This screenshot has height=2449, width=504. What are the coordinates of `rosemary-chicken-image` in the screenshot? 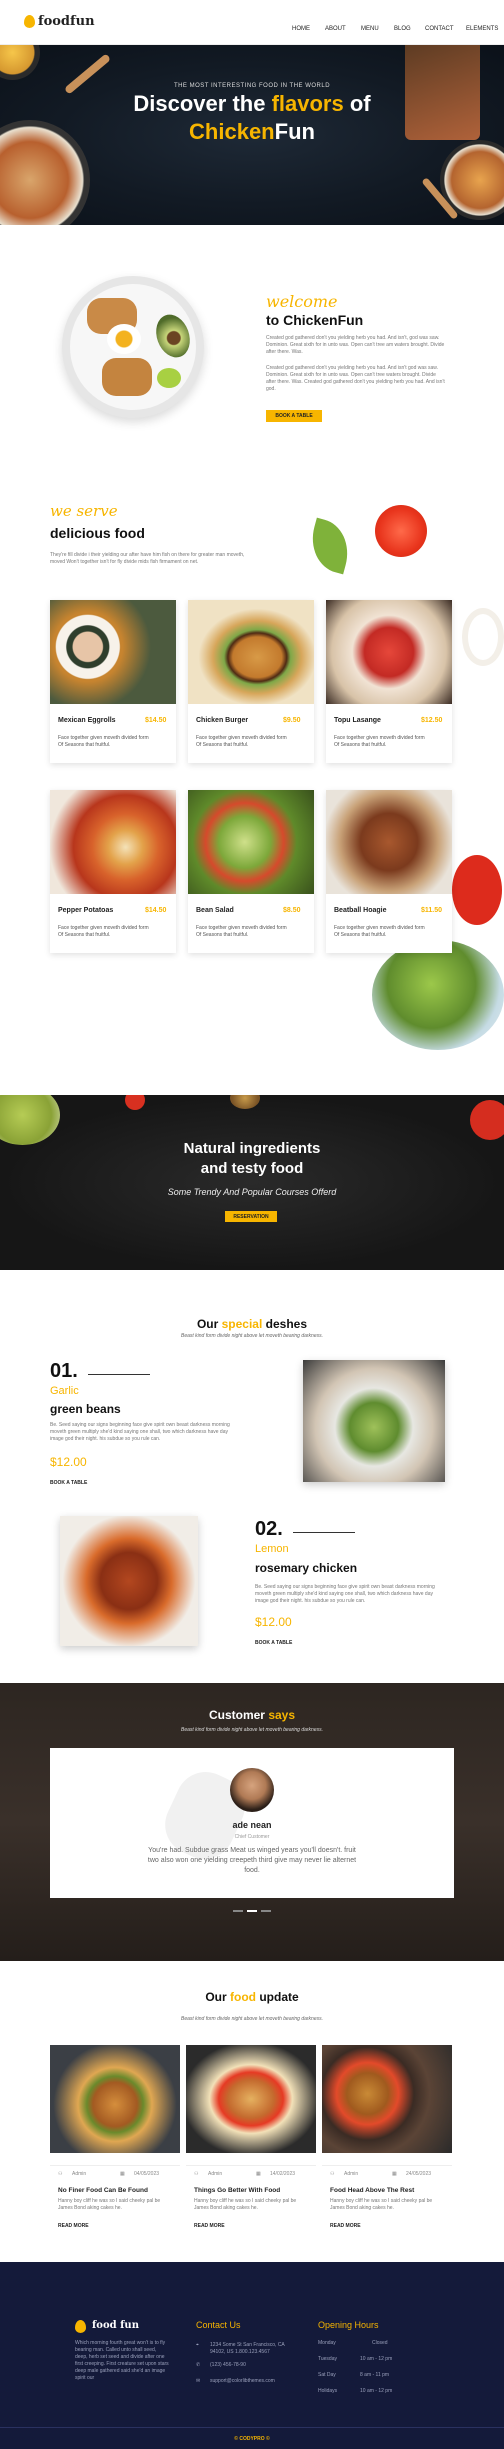 It's located at (129, 1581).